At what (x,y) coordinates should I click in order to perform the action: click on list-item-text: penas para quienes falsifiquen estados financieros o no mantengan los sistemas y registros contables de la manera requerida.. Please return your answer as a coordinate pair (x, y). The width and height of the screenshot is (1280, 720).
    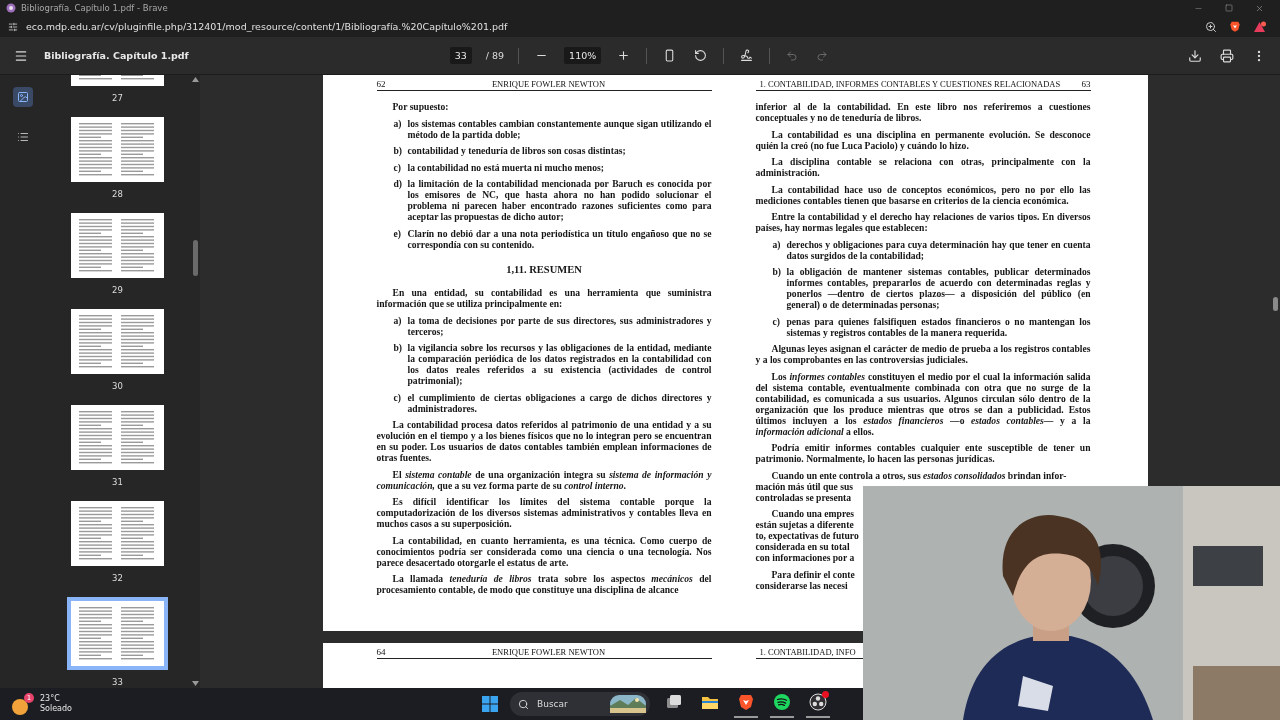
    Looking at the image, I should click on (938, 326).